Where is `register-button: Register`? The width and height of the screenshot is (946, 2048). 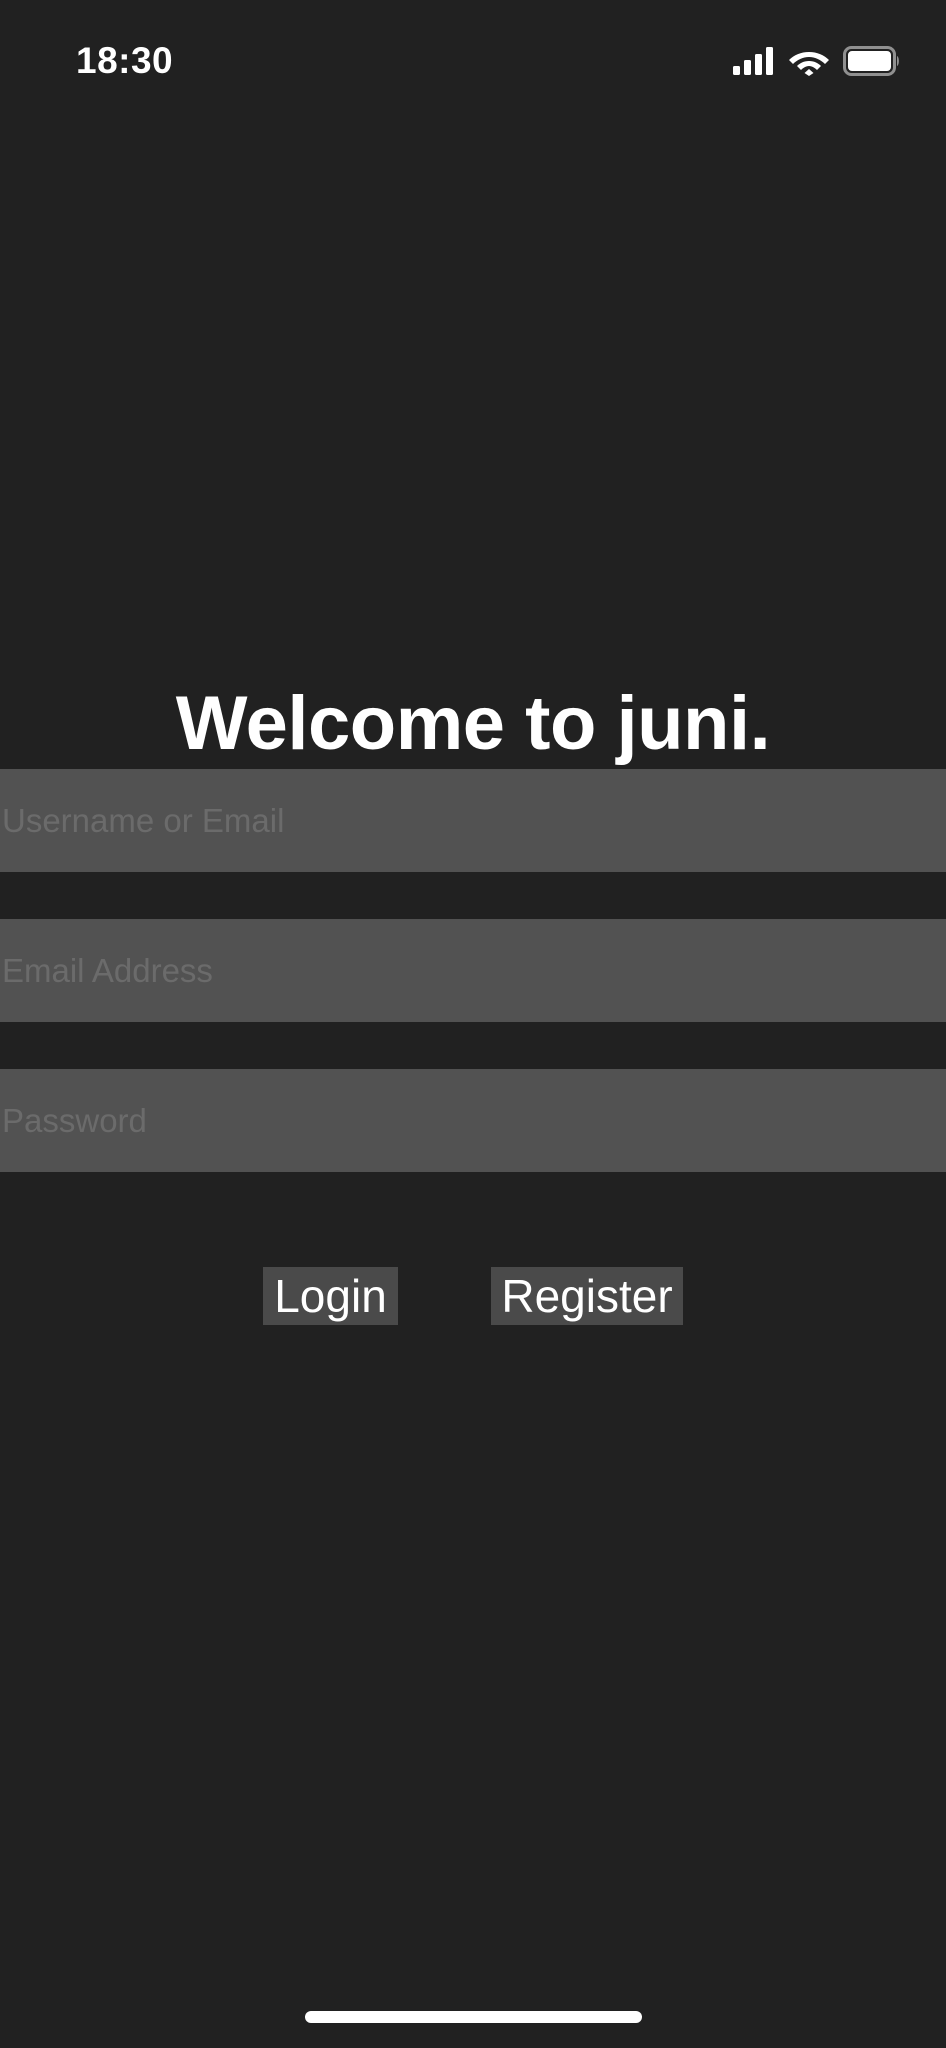
register-button: Register is located at coordinates (587, 1296).